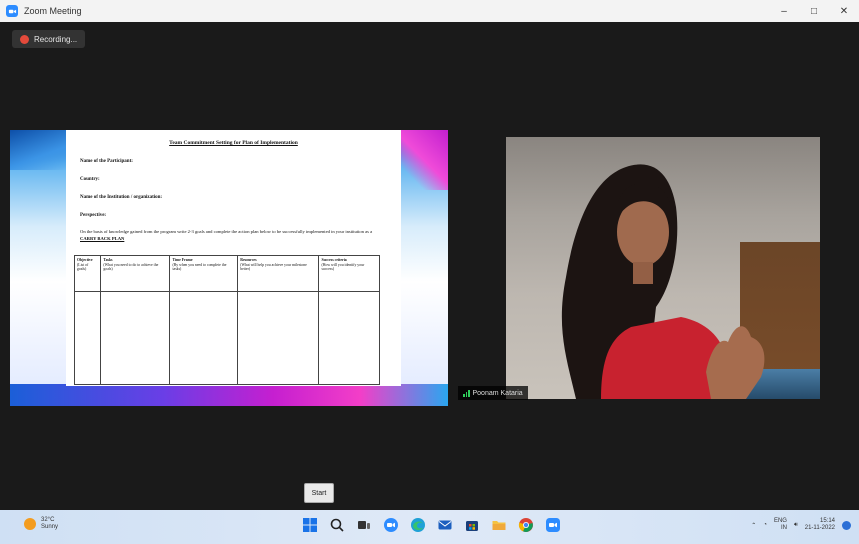 This screenshot has width=859, height=544. I want to click on document-field-institution: Name of the Institution / organization:, so click(121, 197).